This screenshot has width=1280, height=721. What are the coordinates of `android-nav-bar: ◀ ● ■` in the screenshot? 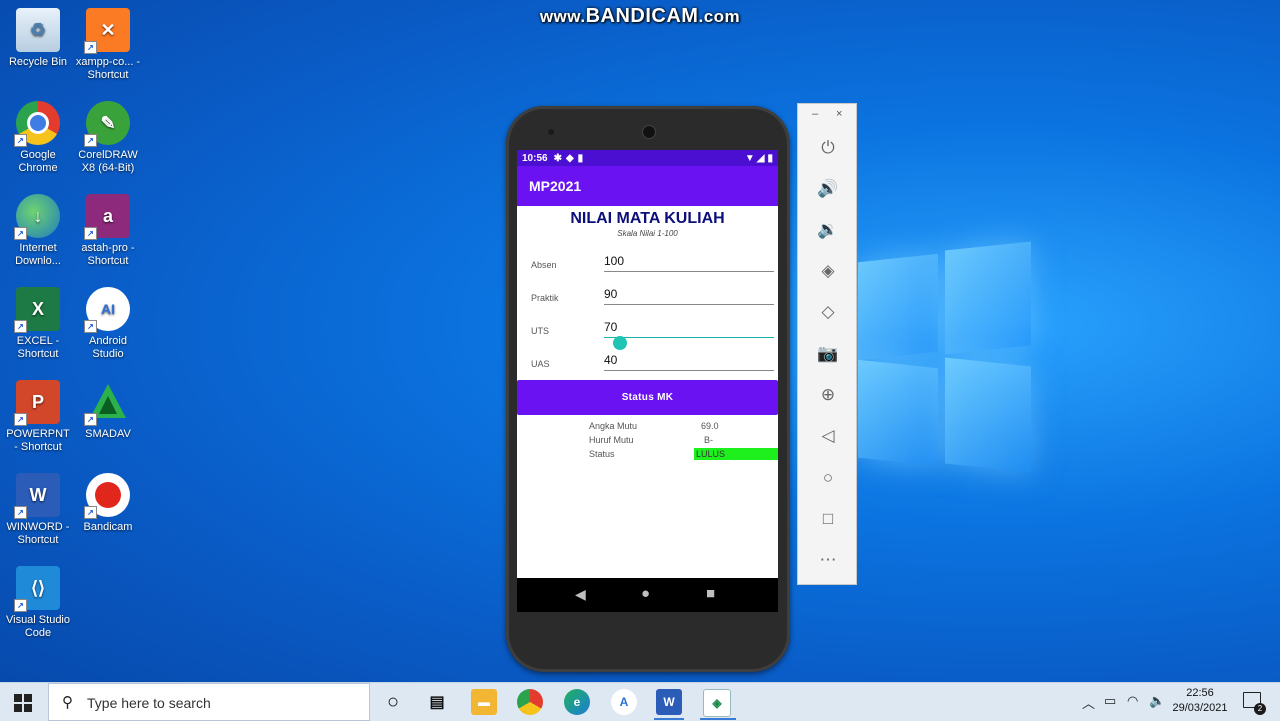 It's located at (647, 595).